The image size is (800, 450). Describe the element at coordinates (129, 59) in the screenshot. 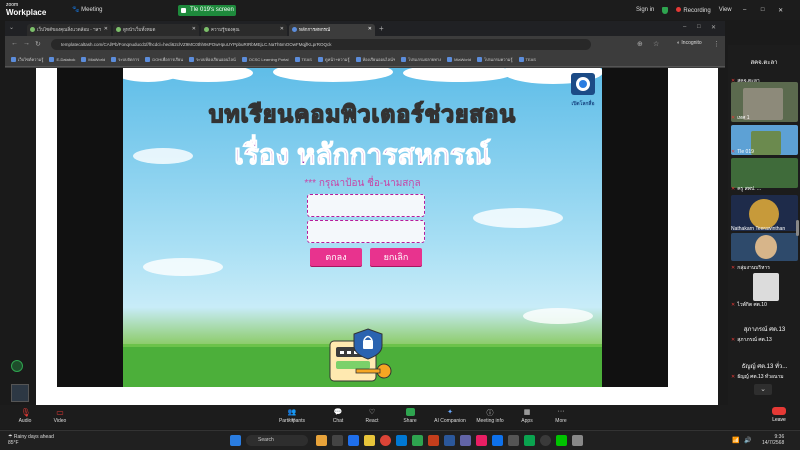

I see `bookmark-label: ระบบจัดการ` at that location.